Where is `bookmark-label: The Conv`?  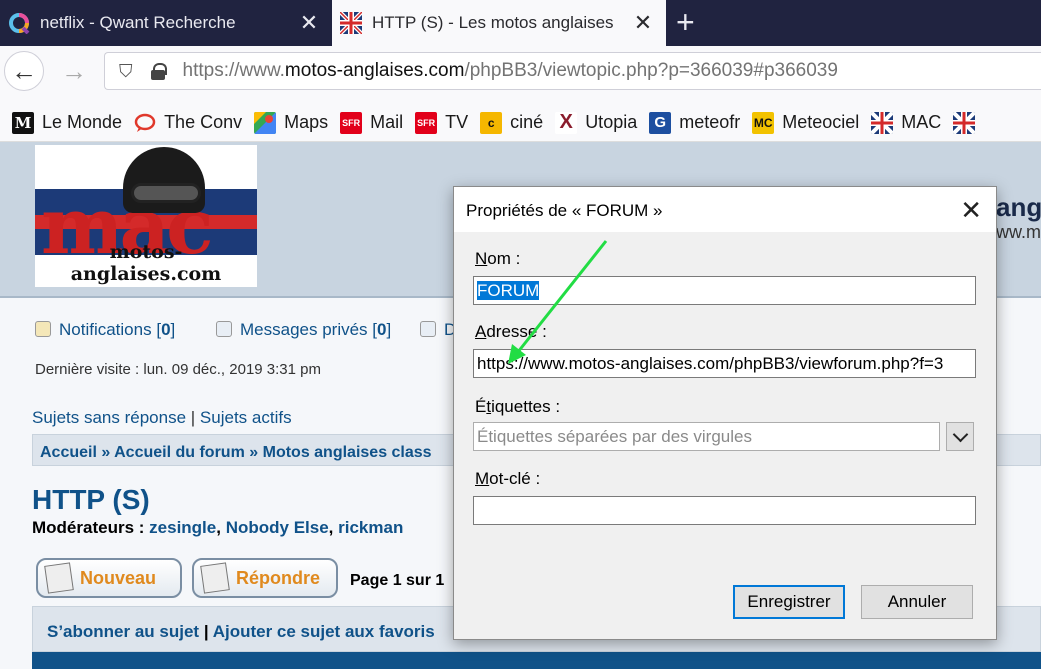
bookmark-label: The Conv is located at coordinates (203, 122).